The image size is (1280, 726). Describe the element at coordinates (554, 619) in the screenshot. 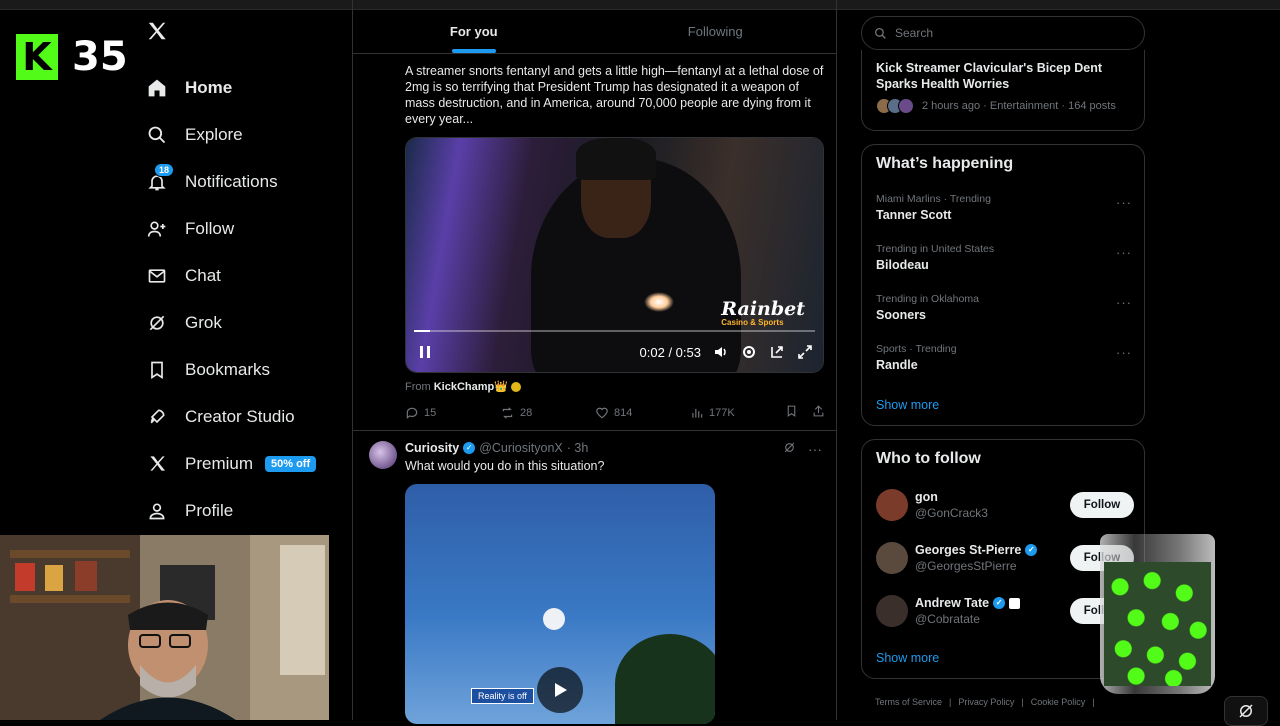

I see `moon` at that location.